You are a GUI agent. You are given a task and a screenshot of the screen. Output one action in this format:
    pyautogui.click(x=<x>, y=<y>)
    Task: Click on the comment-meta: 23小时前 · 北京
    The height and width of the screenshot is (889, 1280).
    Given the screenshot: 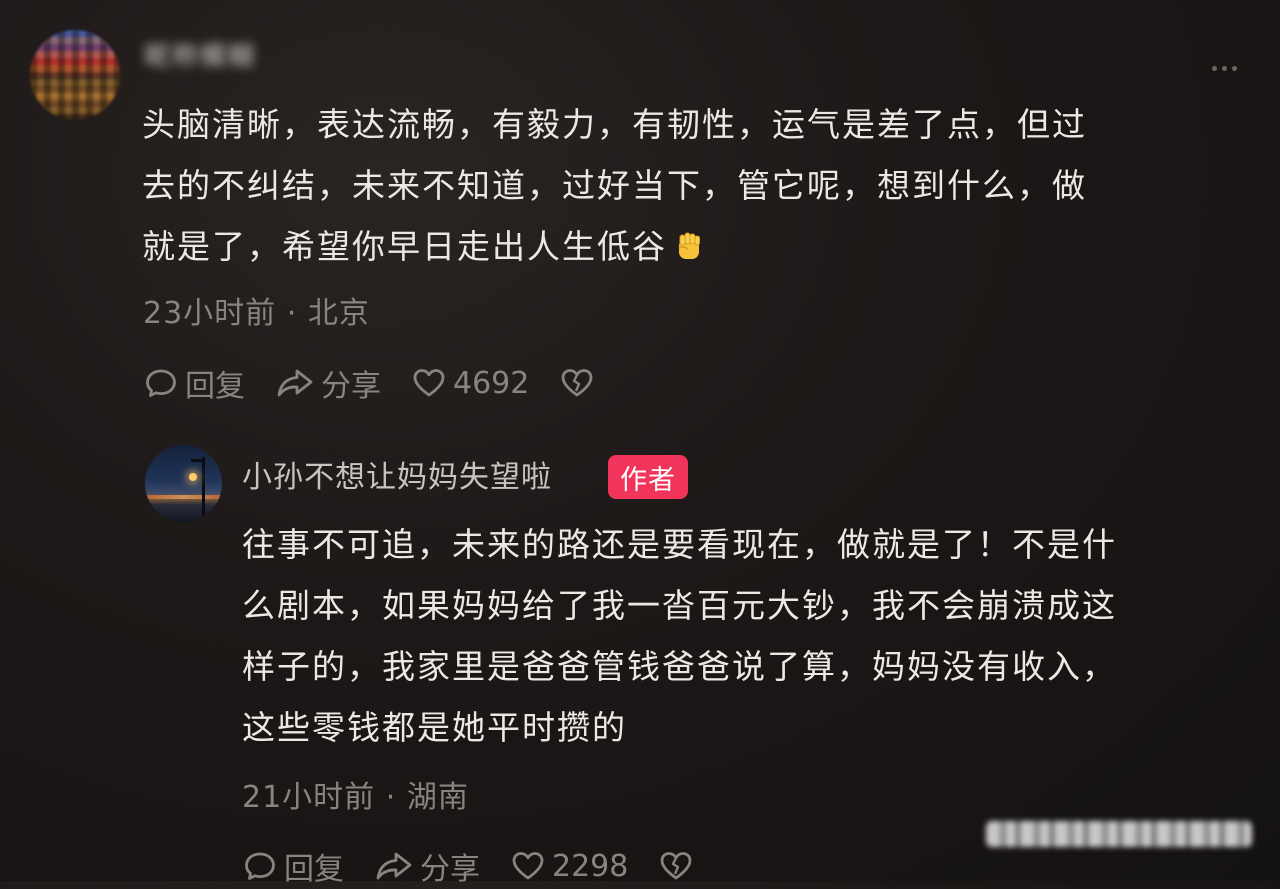 What is the action you would take?
    pyautogui.click(x=256, y=310)
    